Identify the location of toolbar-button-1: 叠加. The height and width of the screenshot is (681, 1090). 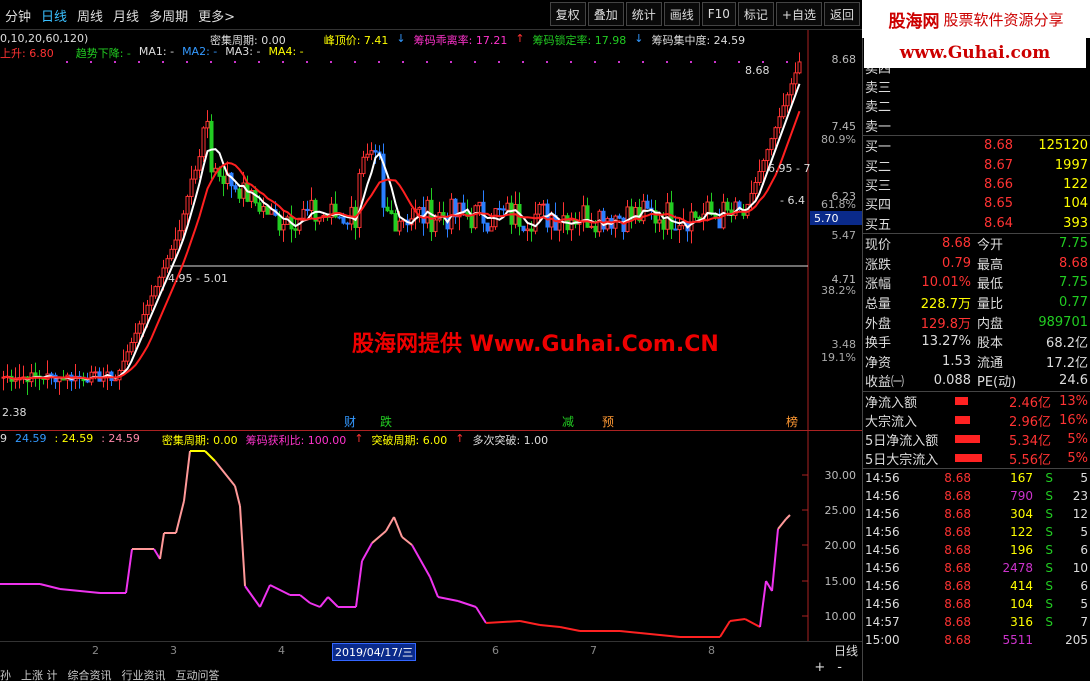
(605, 14).